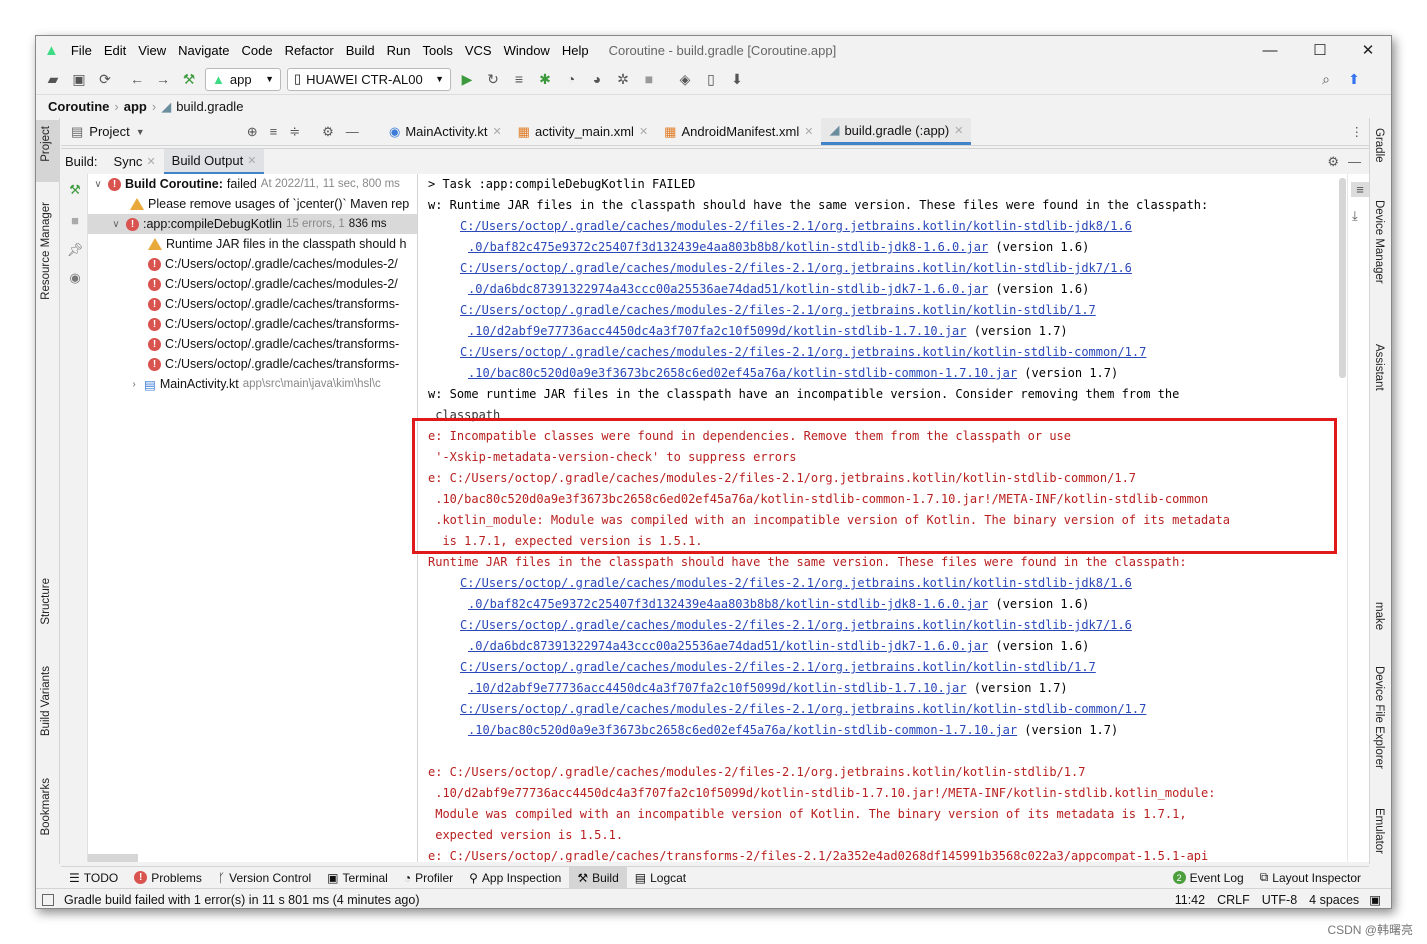 The height and width of the screenshot is (944, 1427). I want to click on hide-panel-icon: —, so click(352, 131).